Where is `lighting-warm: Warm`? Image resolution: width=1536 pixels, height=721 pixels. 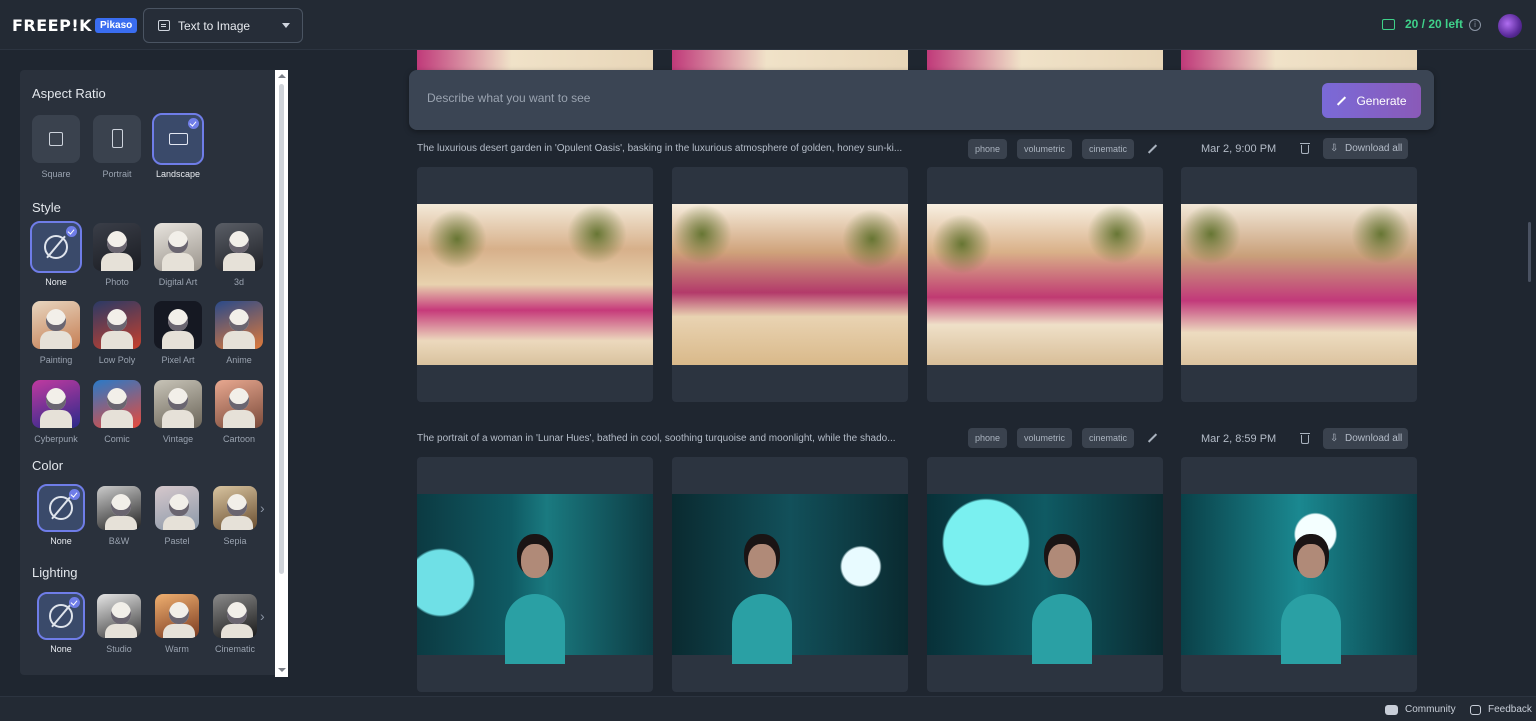
lighting-warm: Warm is located at coordinates (177, 624).